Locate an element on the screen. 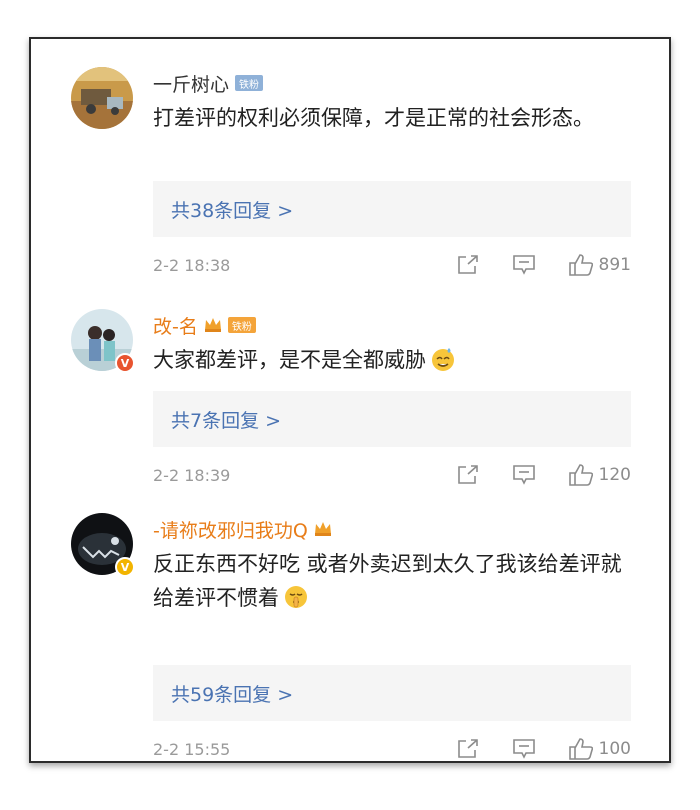  comment-text-content: 反正东西不好吃 或者外卖迟到太久了我该给差评就给差评不惯着 is located at coordinates (387, 581).